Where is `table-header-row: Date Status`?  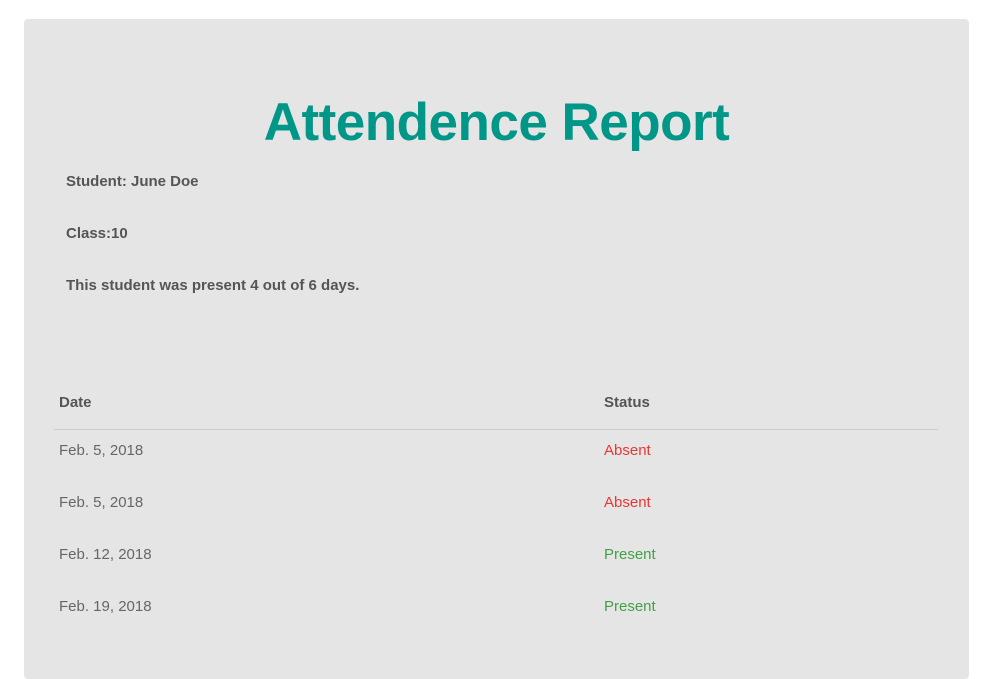 table-header-row: Date Status is located at coordinates (496, 407).